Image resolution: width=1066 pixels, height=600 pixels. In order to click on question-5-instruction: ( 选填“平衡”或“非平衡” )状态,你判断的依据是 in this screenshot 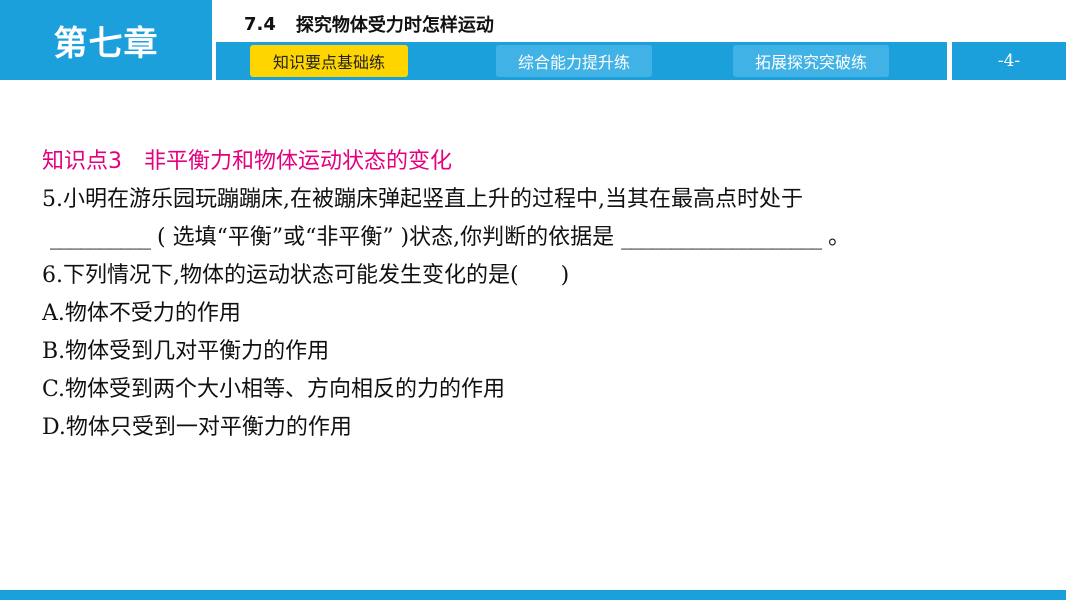, I will do `click(386, 237)`.